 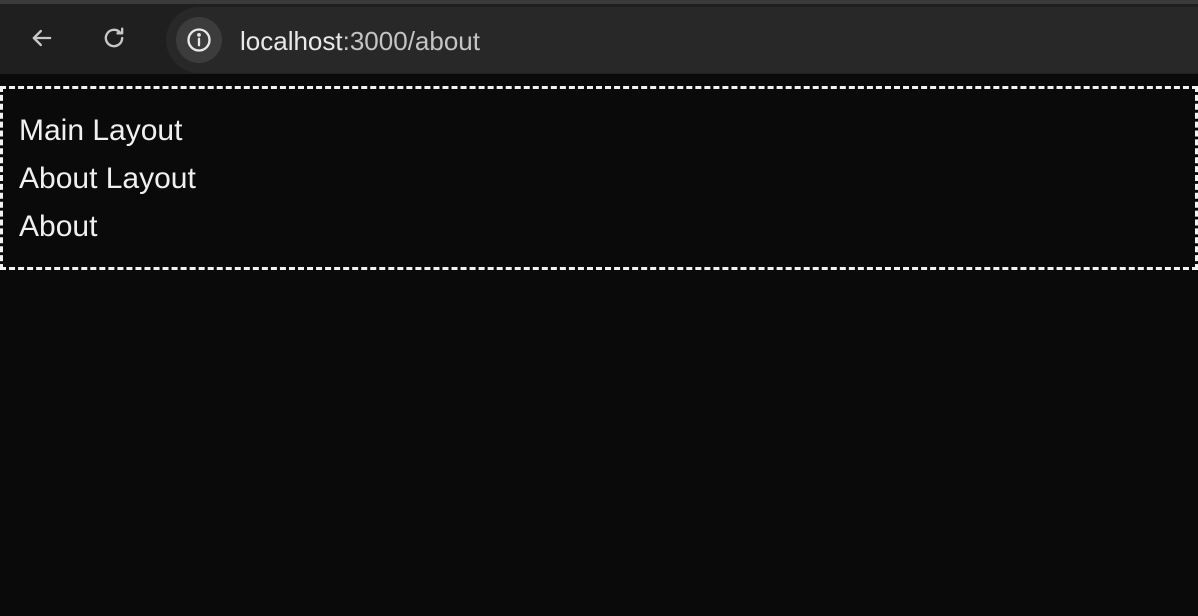 I want to click on back-button, so click(x=42, y=38).